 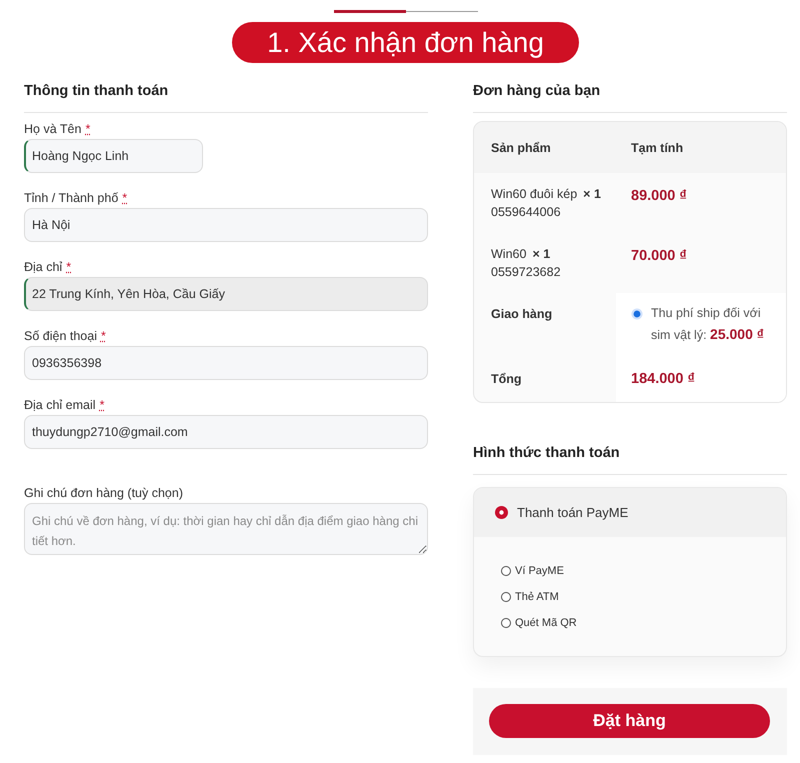 I want to click on place-order-button: Đặt hàng, so click(x=629, y=721).